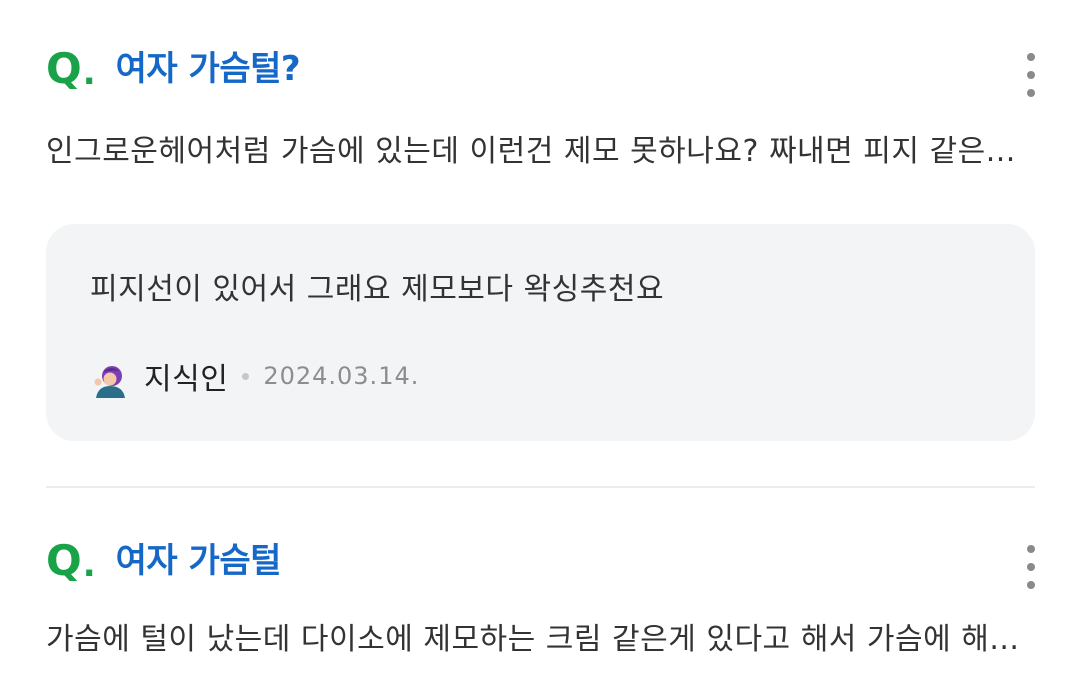  What do you see at coordinates (109, 382) in the screenshot?
I see `avatar-icon` at bounding box center [109, 382].